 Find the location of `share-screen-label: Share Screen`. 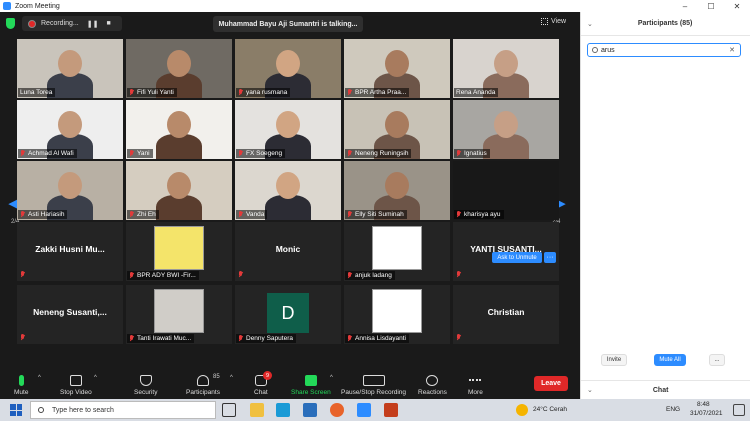

share-screen-label: Share Screen is located at coordinates (311, 392).